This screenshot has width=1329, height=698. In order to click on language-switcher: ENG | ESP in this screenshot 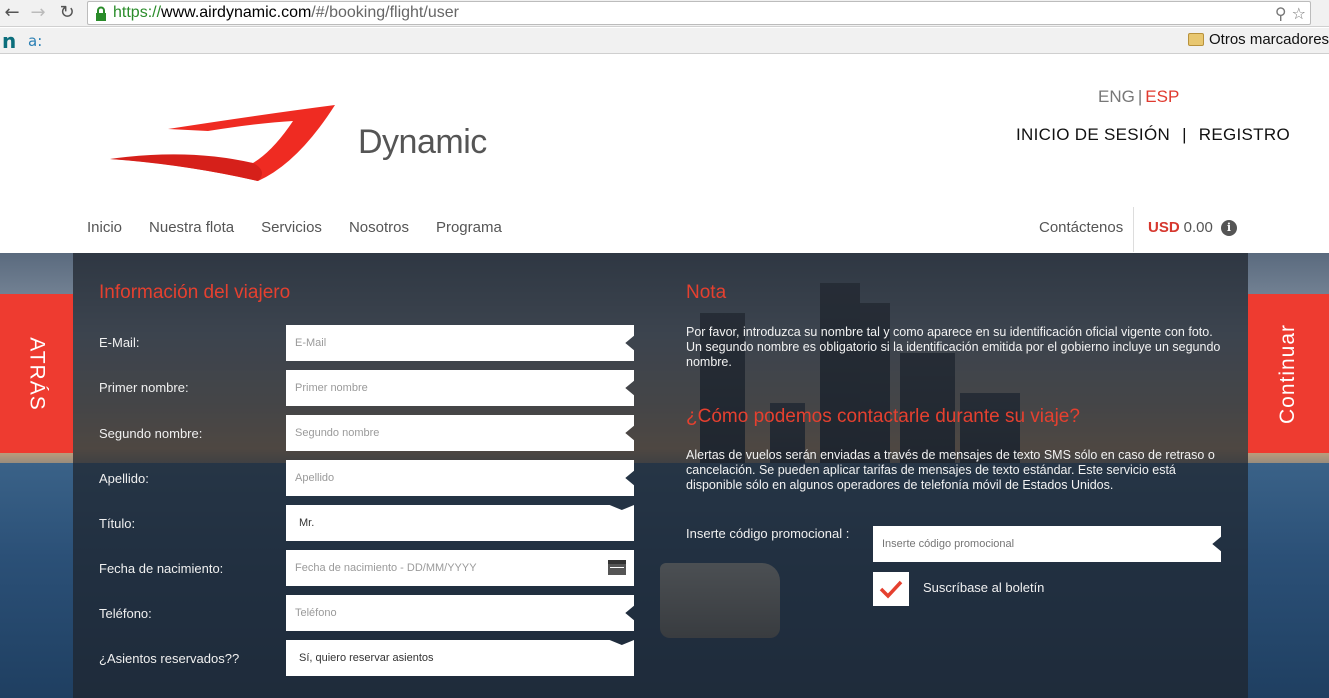, I will do `click(1138, 97)`.